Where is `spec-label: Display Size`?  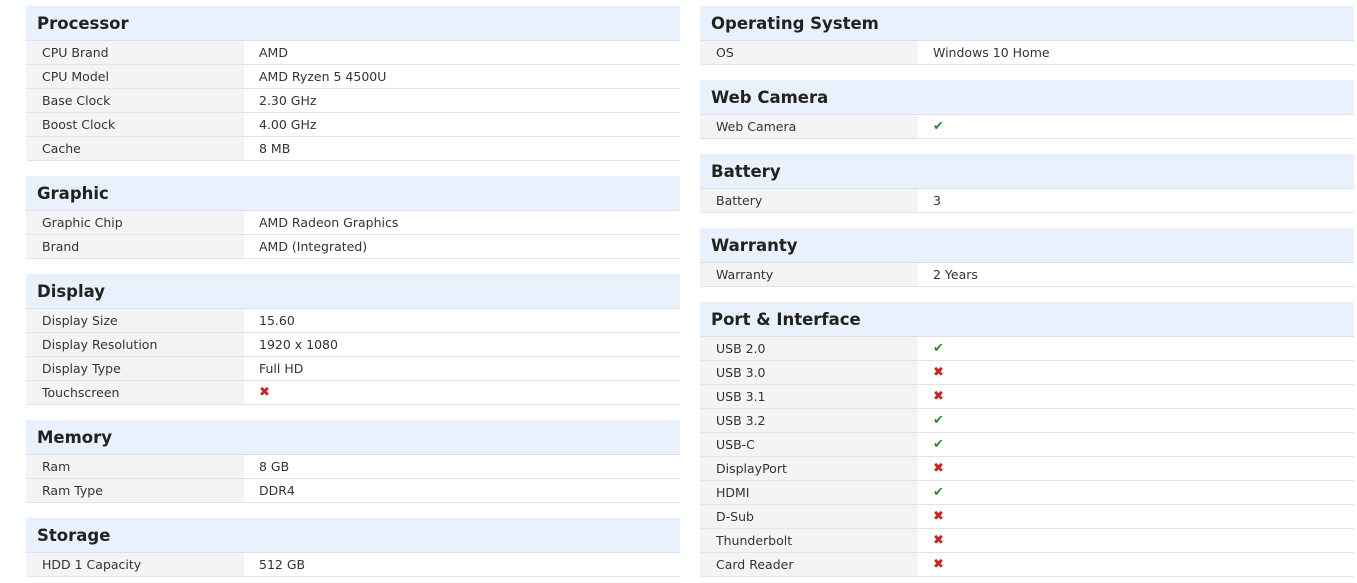
spec-label: Display Size is located at coordinates (135, 320).